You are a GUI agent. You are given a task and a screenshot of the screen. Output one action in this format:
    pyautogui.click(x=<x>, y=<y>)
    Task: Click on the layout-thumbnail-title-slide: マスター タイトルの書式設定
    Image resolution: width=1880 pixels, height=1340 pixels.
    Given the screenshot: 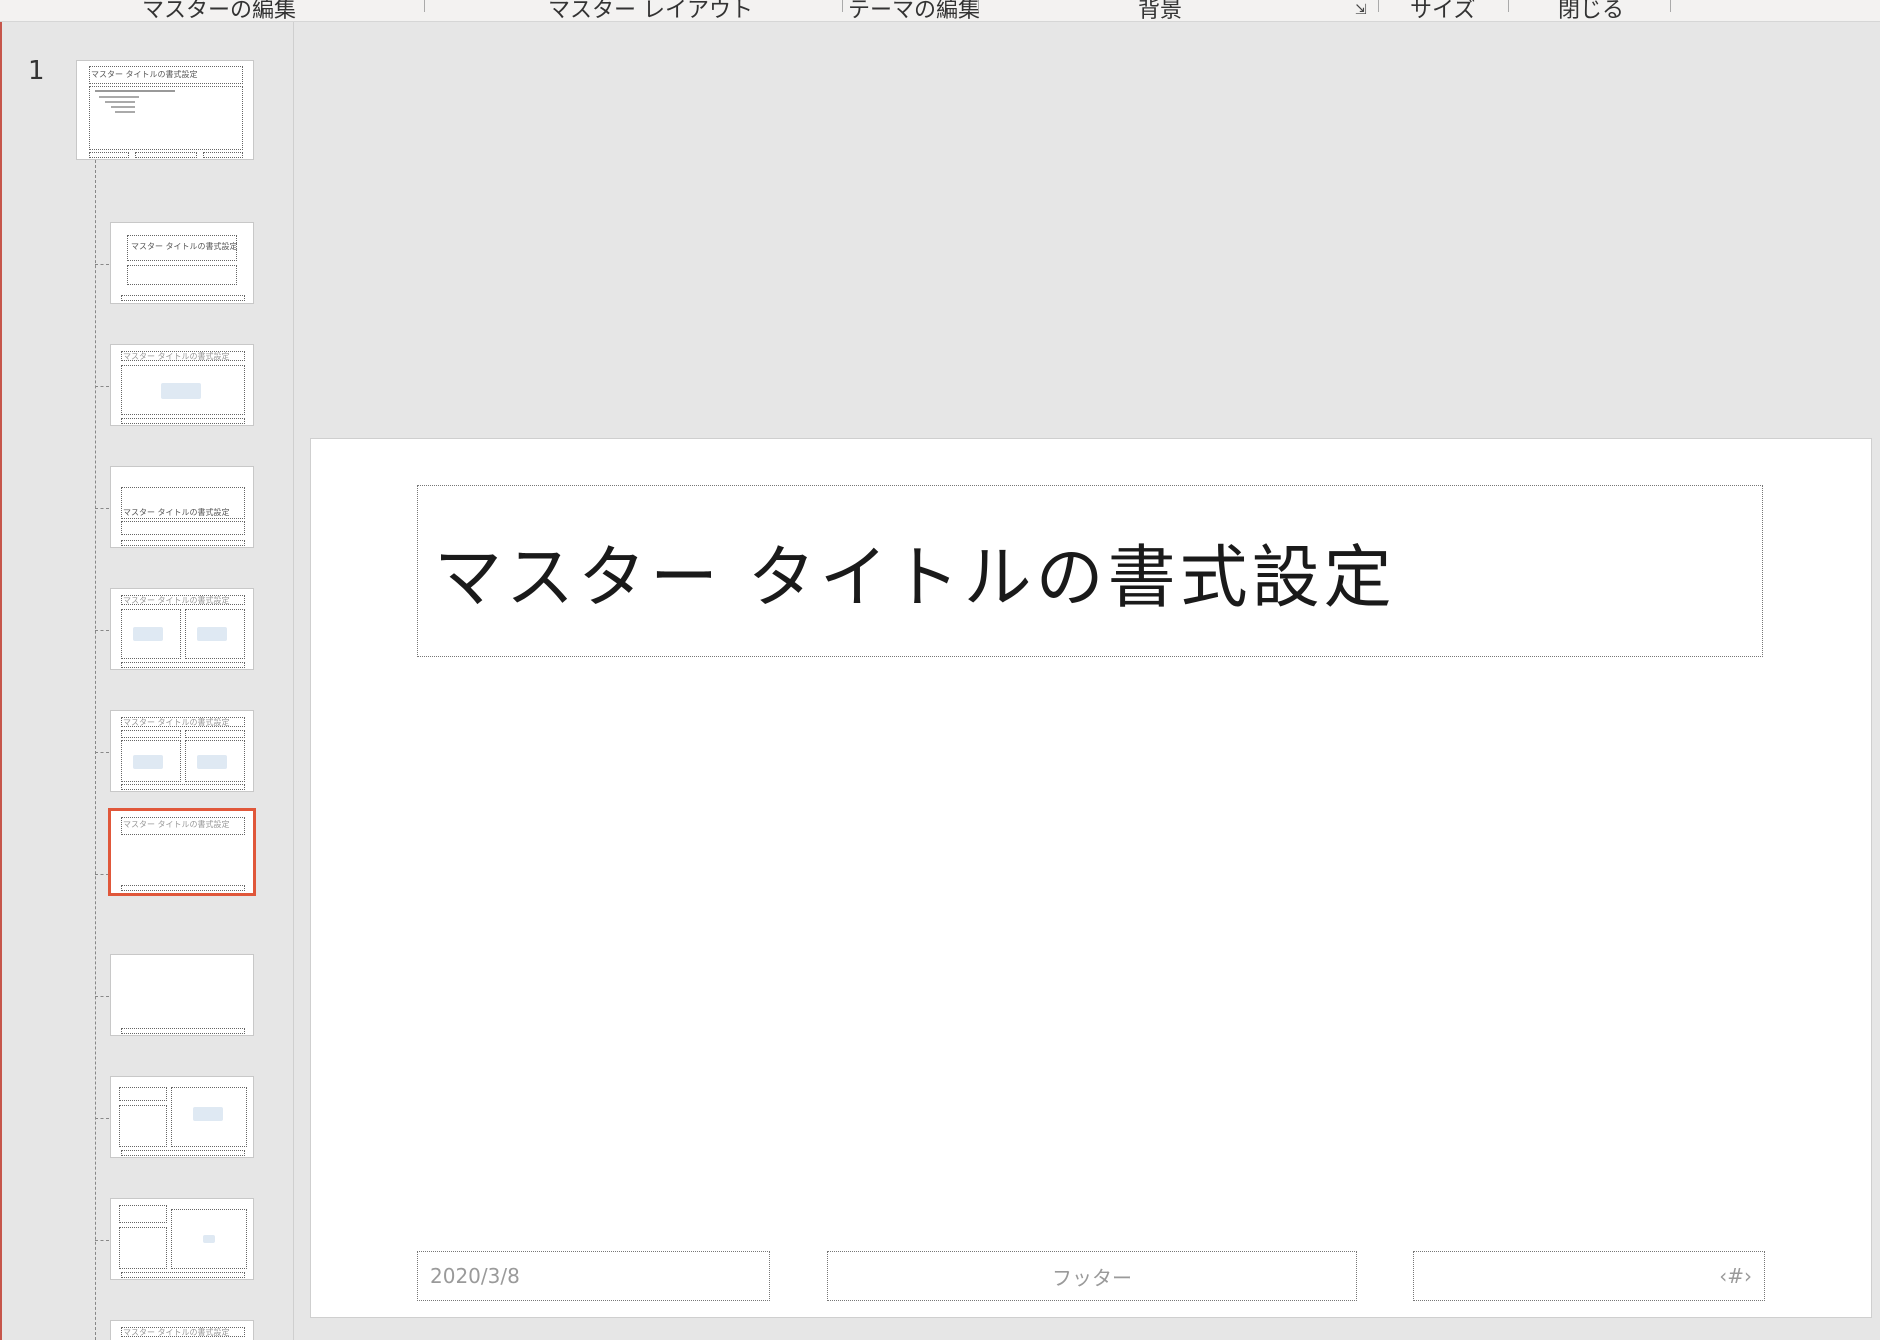 What is the action you would take?
    pyautogui.click(x=182, y=263)
    